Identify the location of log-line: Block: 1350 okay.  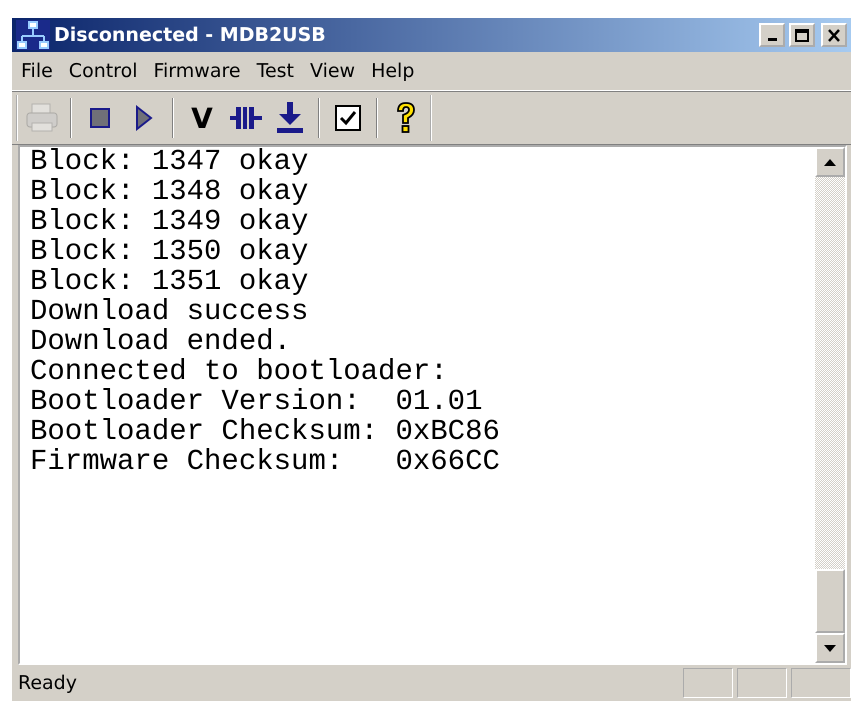
(169, 252).